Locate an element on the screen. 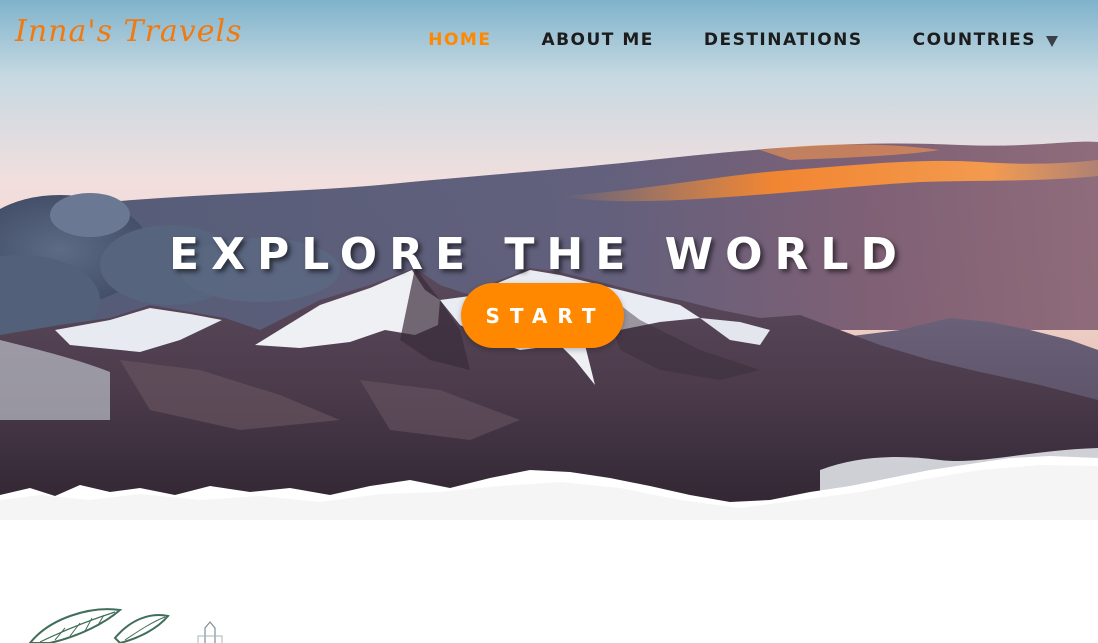  leaf-sketch-icon is located at coordinates (140, 620).